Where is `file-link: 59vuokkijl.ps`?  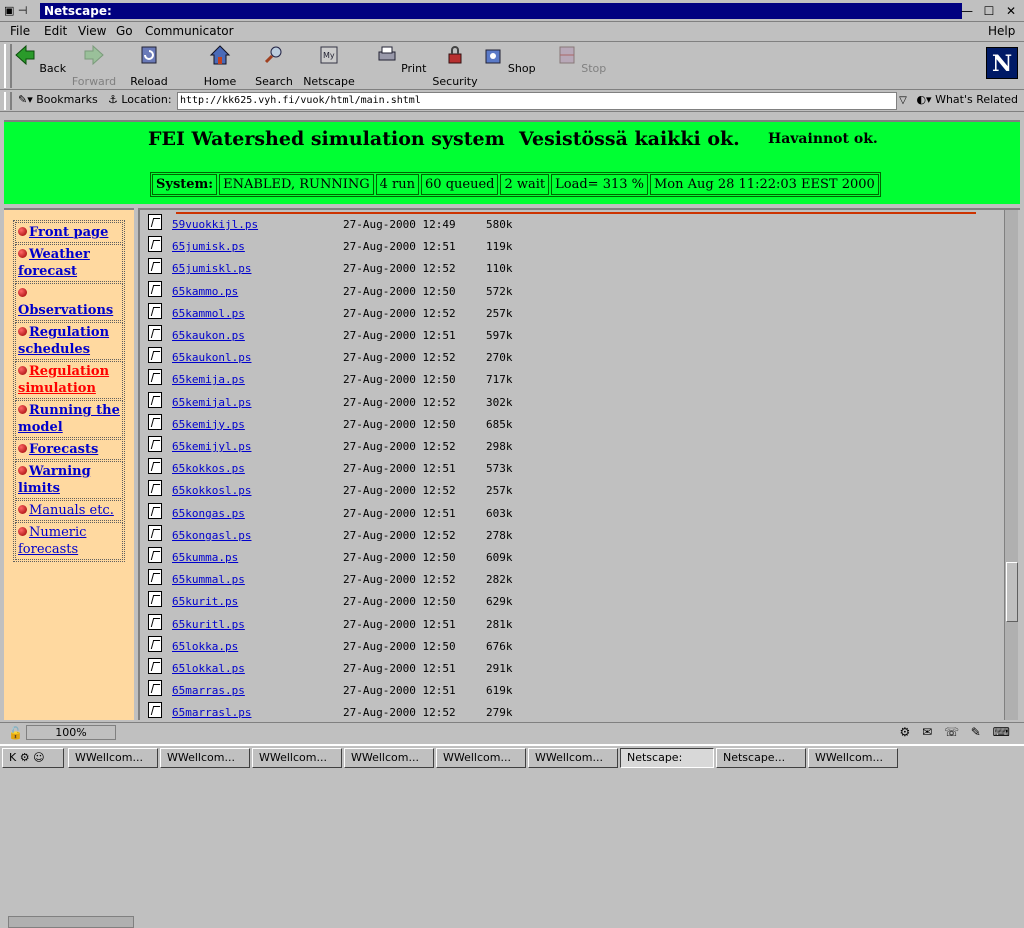 file-link: 59vuokkijl.ps is located at coordinates (215, 224).